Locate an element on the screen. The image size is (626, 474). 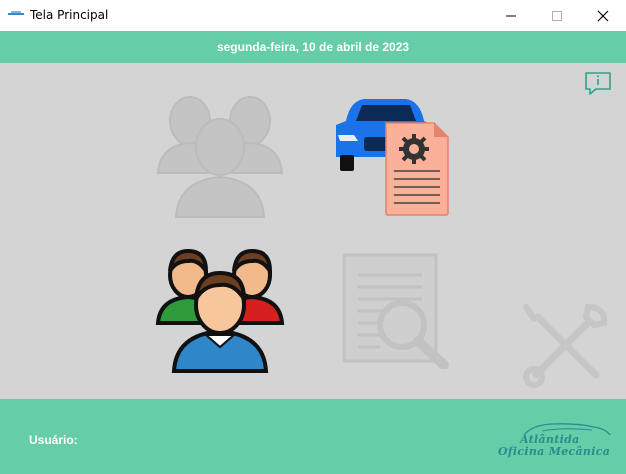
brand-logo: Atlântida Oficina Mecânica is located at coordinates (552, 441).